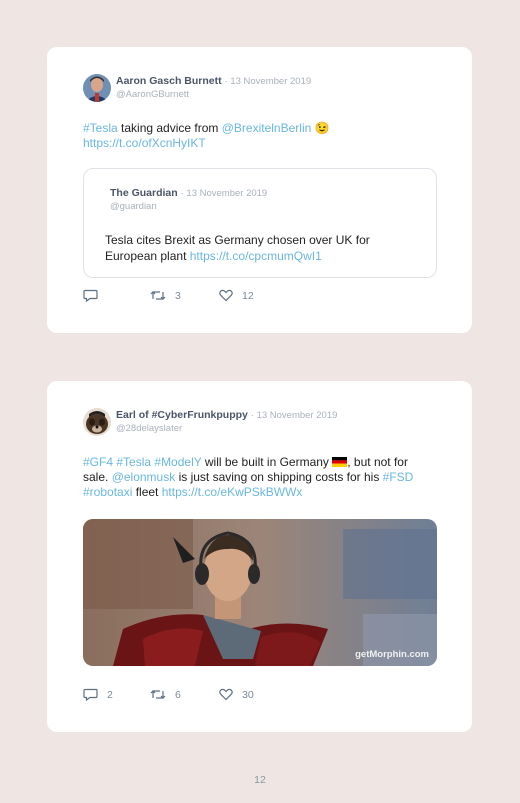 This screenshot has height=803, width=520. What do you see at coordinates (248, 694) in the screenshot?
I see `like-count: 30` at bounding box center [248, 694].